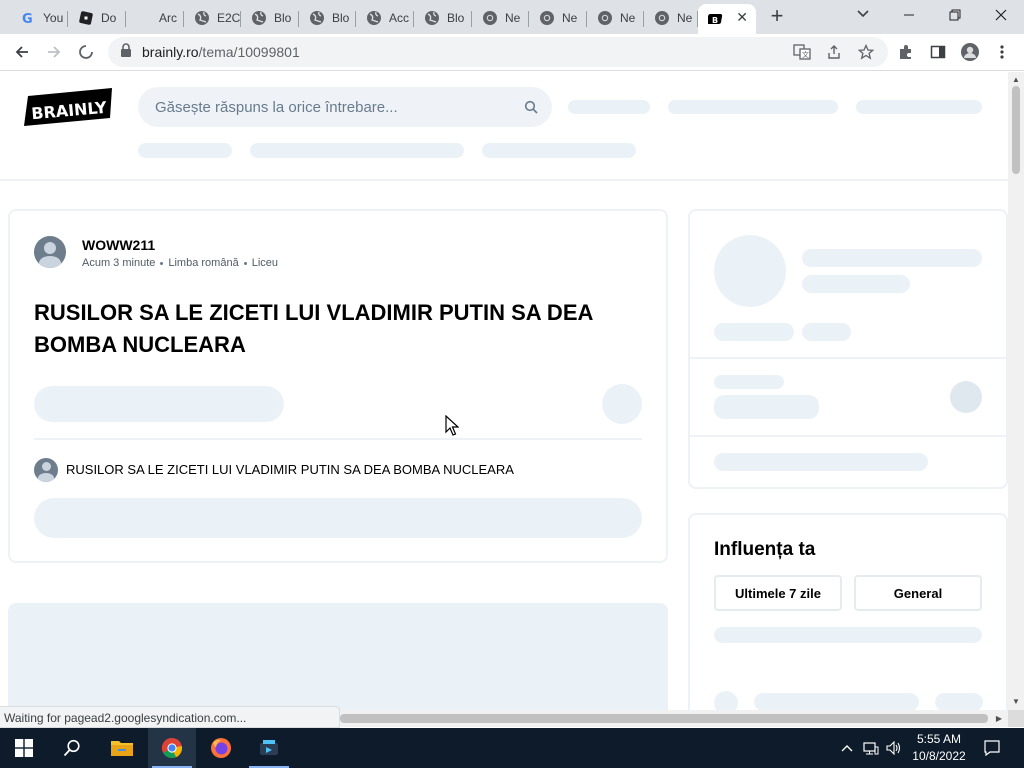 The height and width of the screenshot is (768, 1024). What do you see at coordinates (848, 635) in the screenshot?
I see `progress-placeholder` at bounding box center [848, 635].